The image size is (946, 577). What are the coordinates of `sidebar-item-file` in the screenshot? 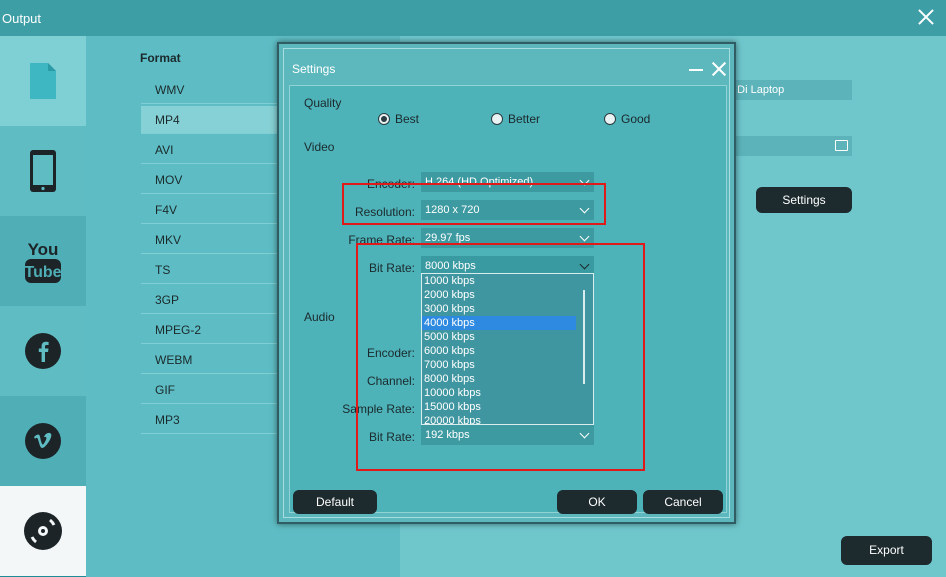 It's located at (43, 81).